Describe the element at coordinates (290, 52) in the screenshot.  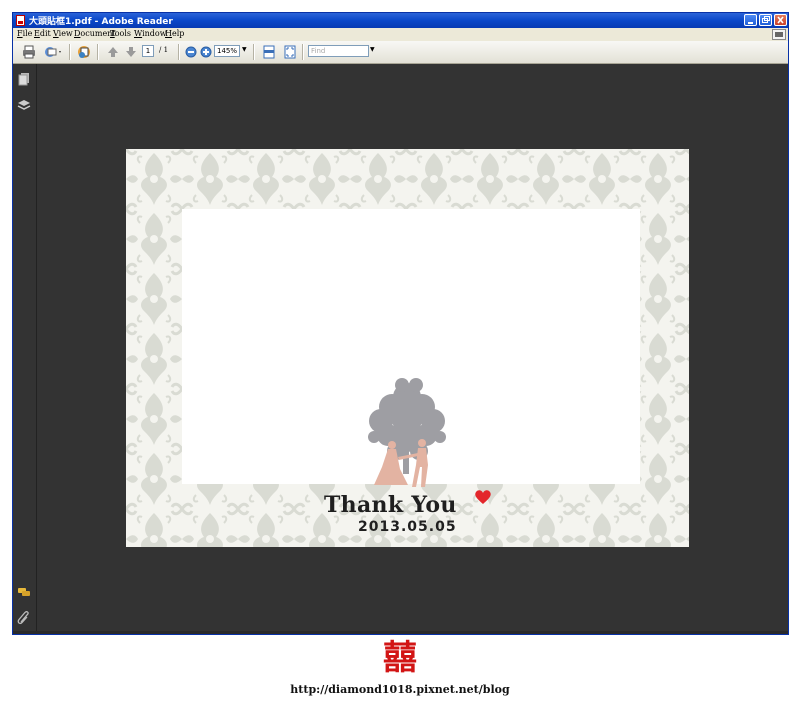
I see `fit-page-icon` at that location.